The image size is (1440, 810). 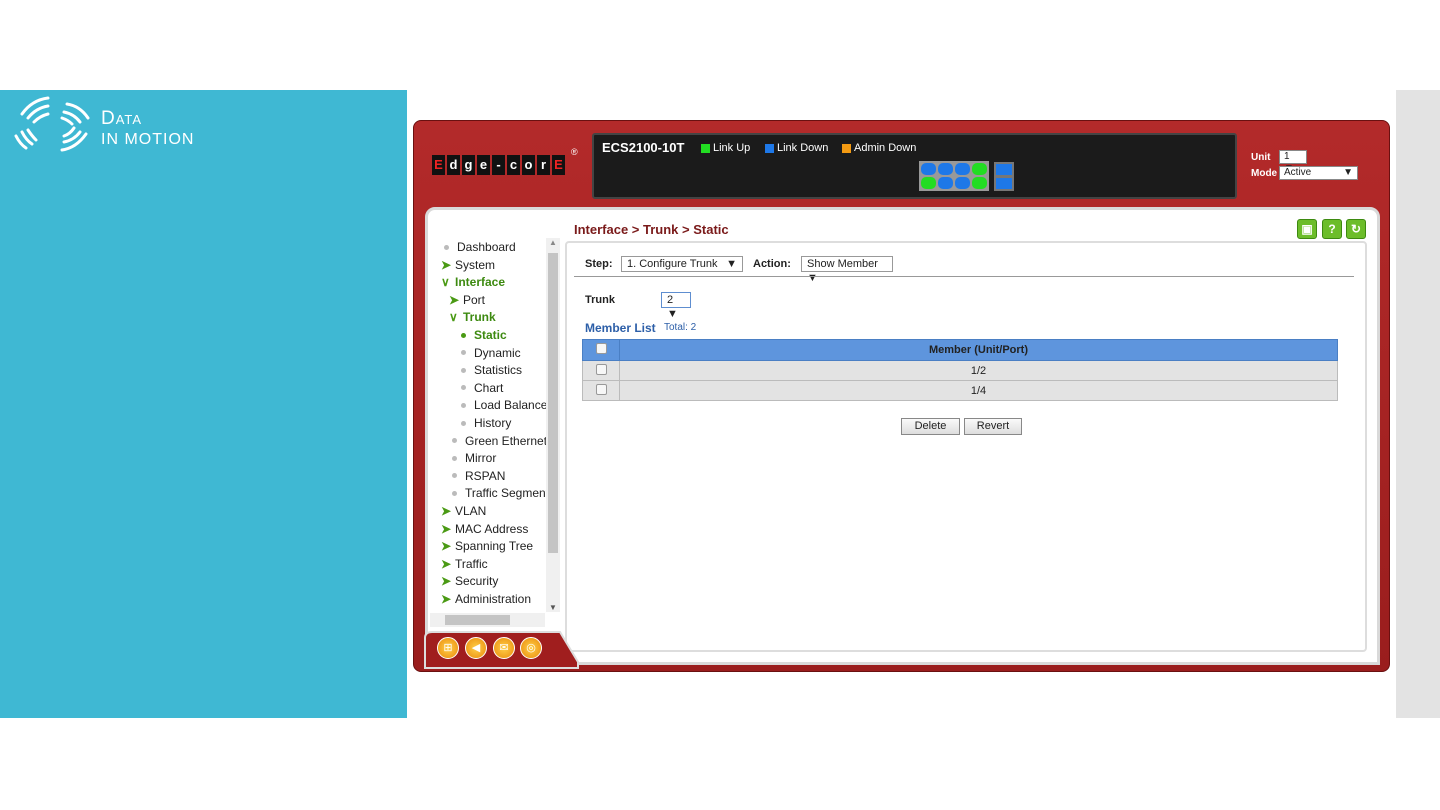 What do you see at coordinates (1356, 229) in the screenshot?
I see `refresh-button: ↻` at bounding box center [1356, 229].